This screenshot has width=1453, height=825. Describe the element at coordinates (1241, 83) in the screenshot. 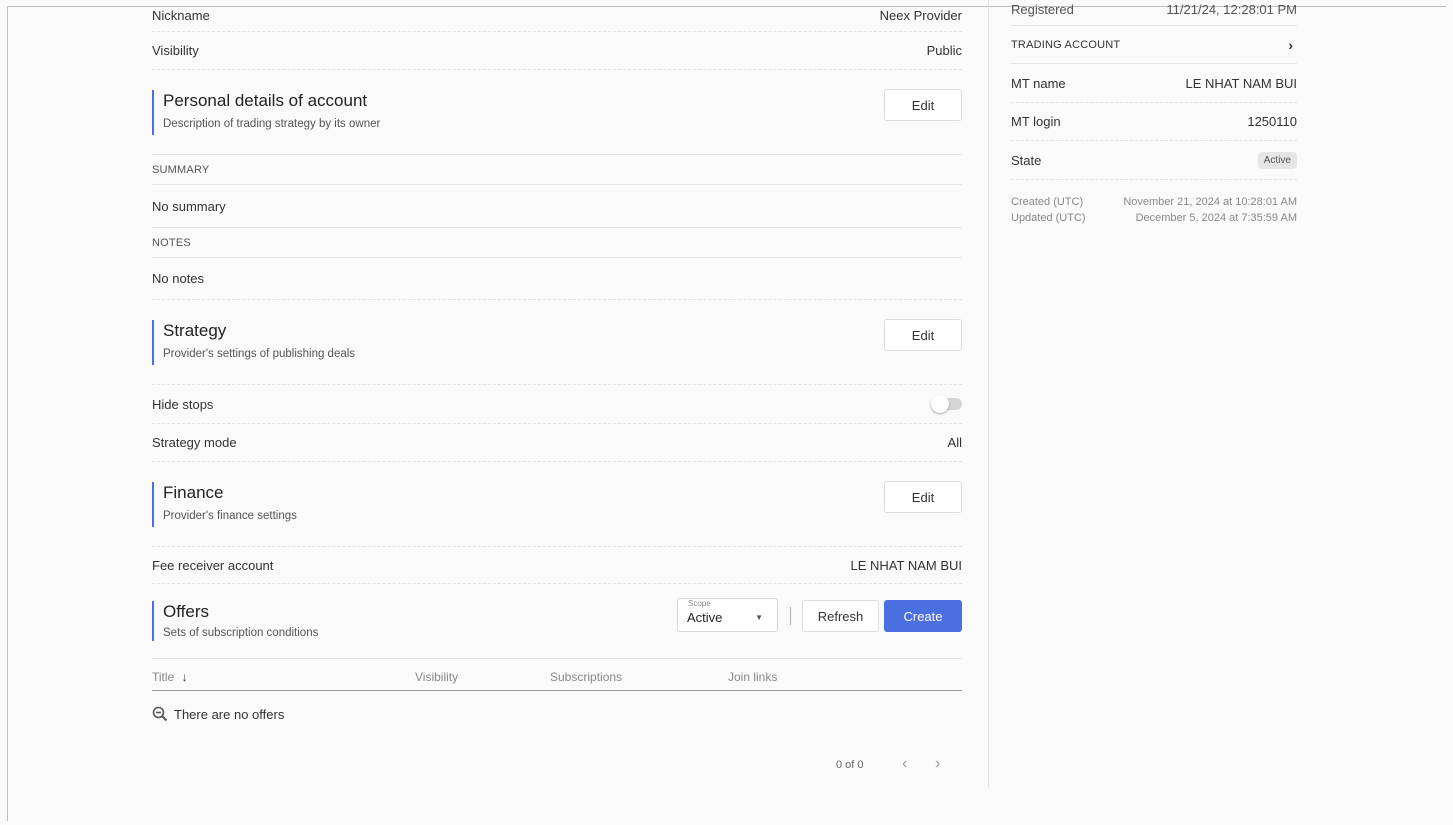

I see `mt-name-value: LE NHAT NAM BUI` at that location.